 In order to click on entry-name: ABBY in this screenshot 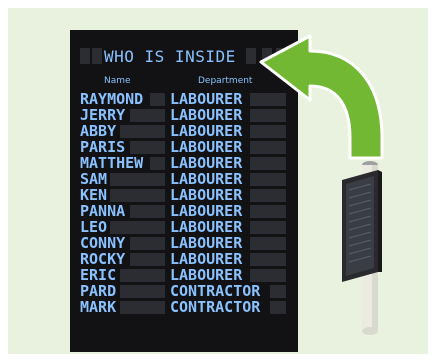, I will do `click(98, 131)`.